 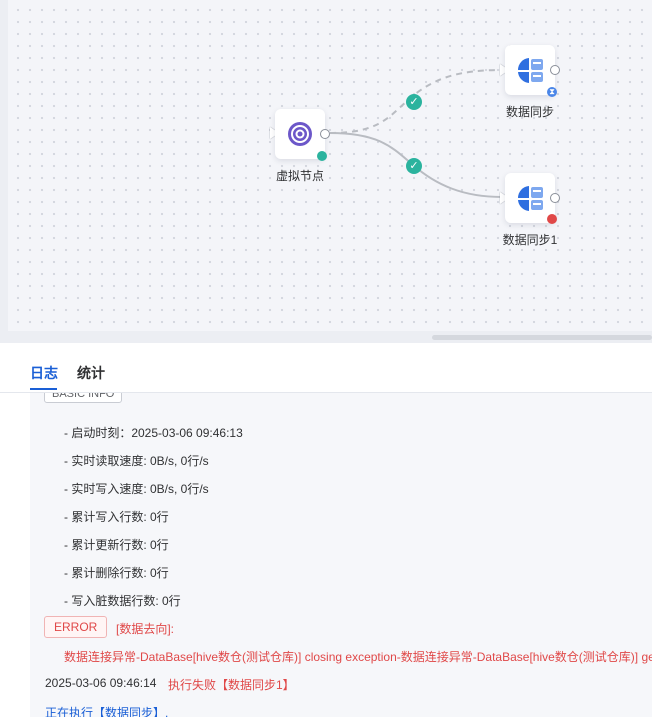 What do you see at coordinates (416, 133) in the screenshot?
I see `workflow-edges` at bounding box center [416, 133].